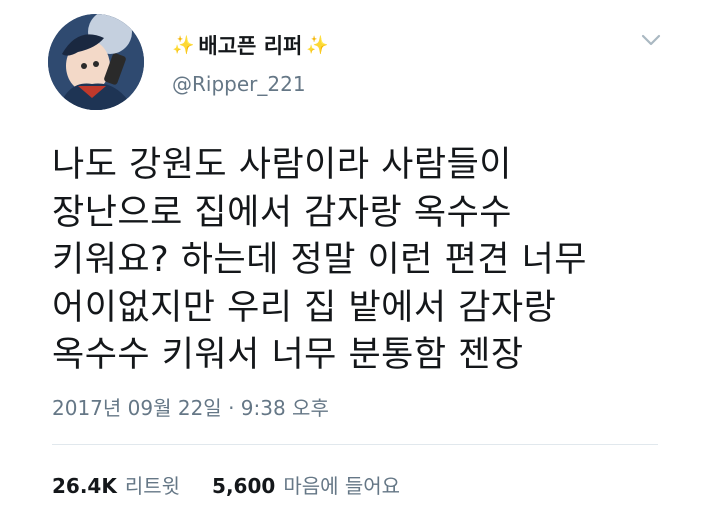 The image size is (710, 523). I want to click on retweets-count: 26.4K, so click(84, 486).